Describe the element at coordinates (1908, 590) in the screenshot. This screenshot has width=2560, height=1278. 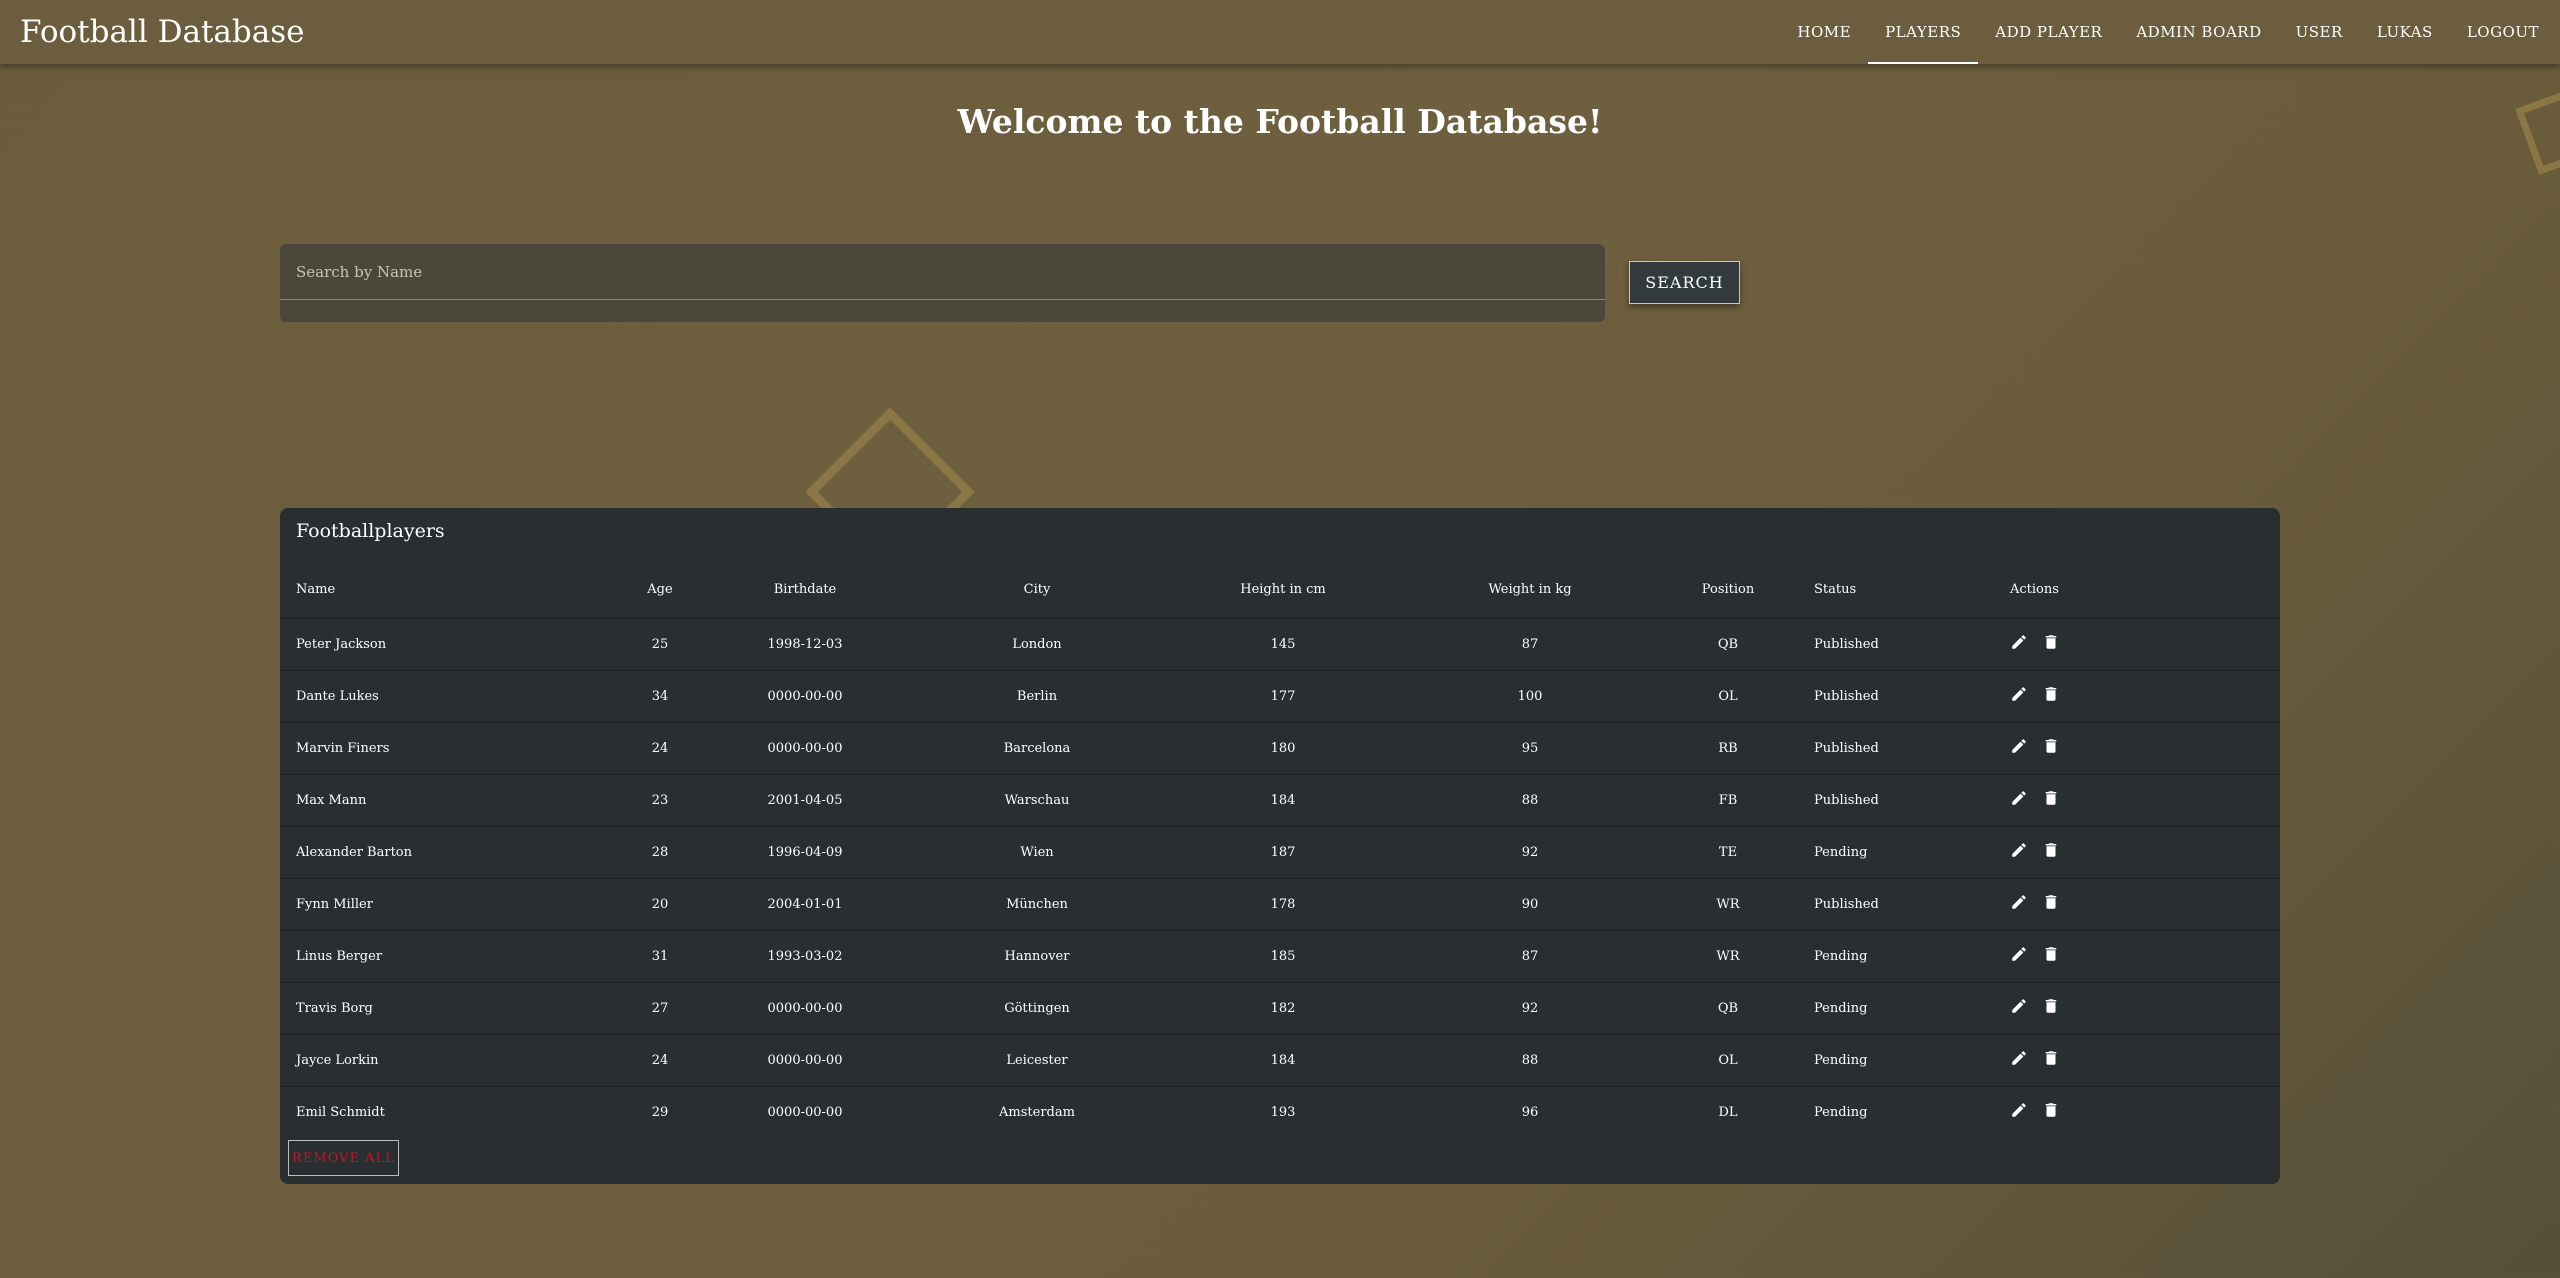
I see `column-header-status: Status` at that location.